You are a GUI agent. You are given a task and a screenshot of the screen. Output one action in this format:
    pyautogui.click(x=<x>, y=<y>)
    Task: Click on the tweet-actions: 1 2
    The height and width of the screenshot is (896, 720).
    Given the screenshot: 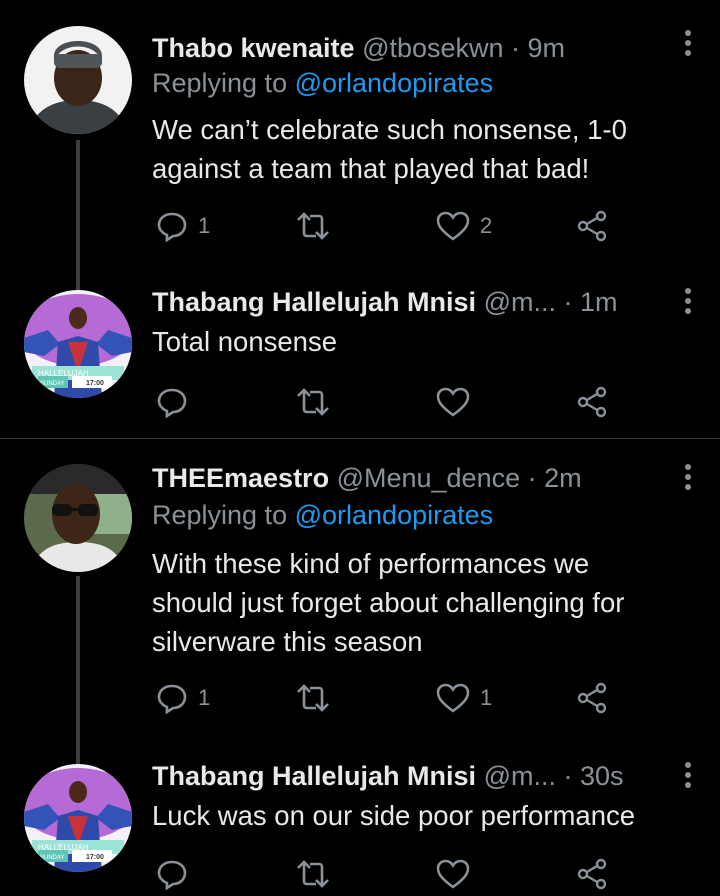 What is the action you would take?
    pyautogui.click(x=392, y=226)
    